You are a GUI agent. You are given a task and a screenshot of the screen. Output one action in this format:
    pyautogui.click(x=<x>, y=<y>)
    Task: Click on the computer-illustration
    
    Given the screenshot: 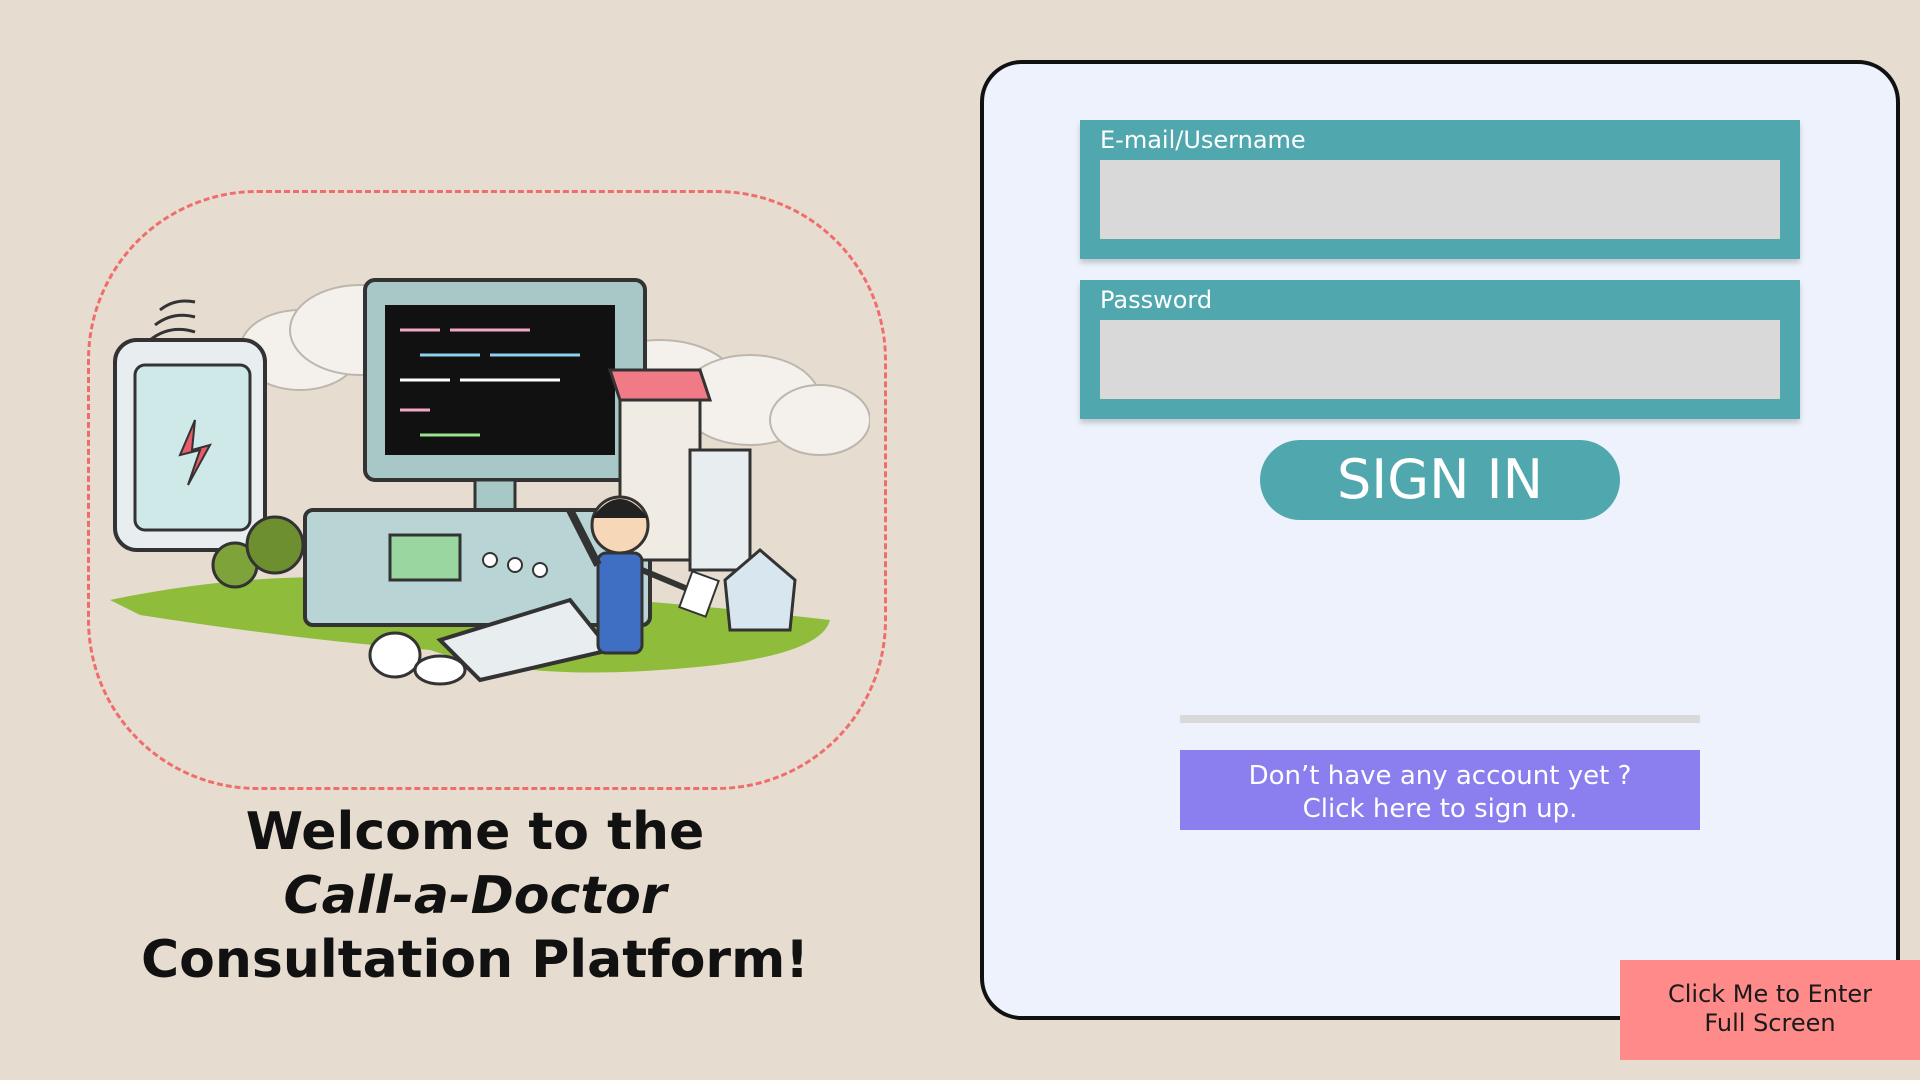 What is the action you would take?
    pyautogui.click(x=490, y=482)
    